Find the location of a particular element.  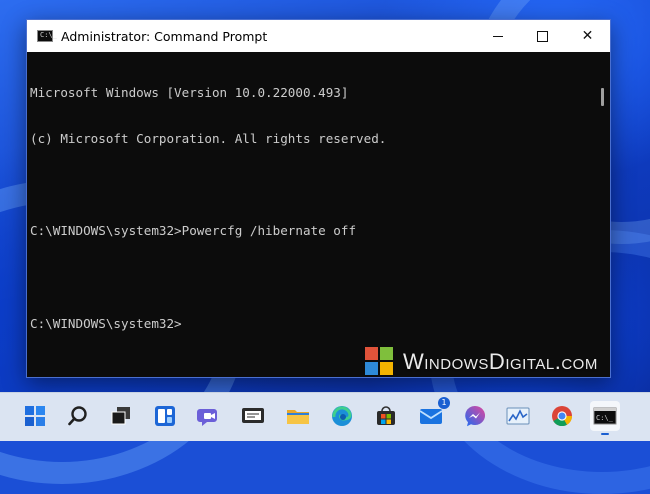

windowsdigital-logo-icon is located at coordinates (380, 362).